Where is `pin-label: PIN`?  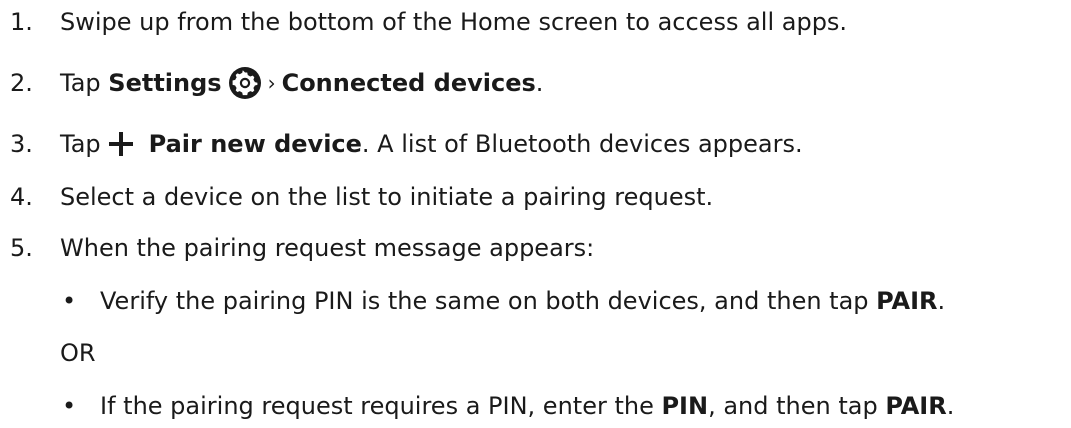 pin-label: PIN is located at coordinates (685, 406).